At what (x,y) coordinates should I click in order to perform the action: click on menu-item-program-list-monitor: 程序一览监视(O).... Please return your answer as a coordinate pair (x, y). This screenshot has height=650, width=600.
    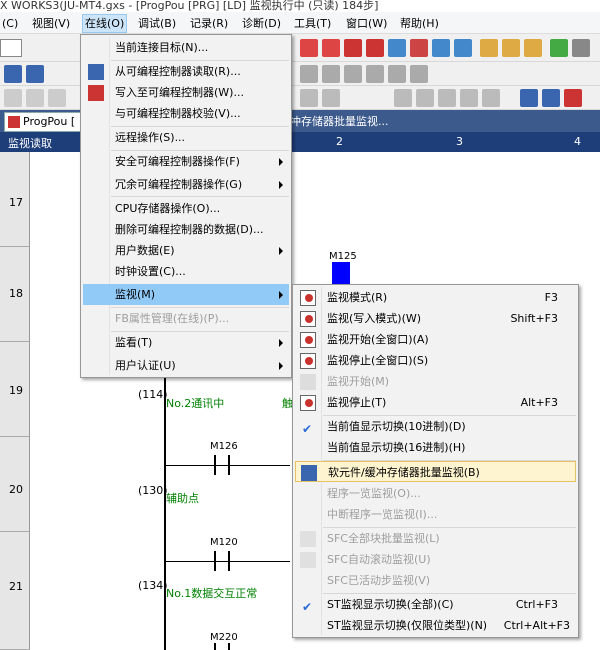
    Looking at the image, I should click on (435, 493).